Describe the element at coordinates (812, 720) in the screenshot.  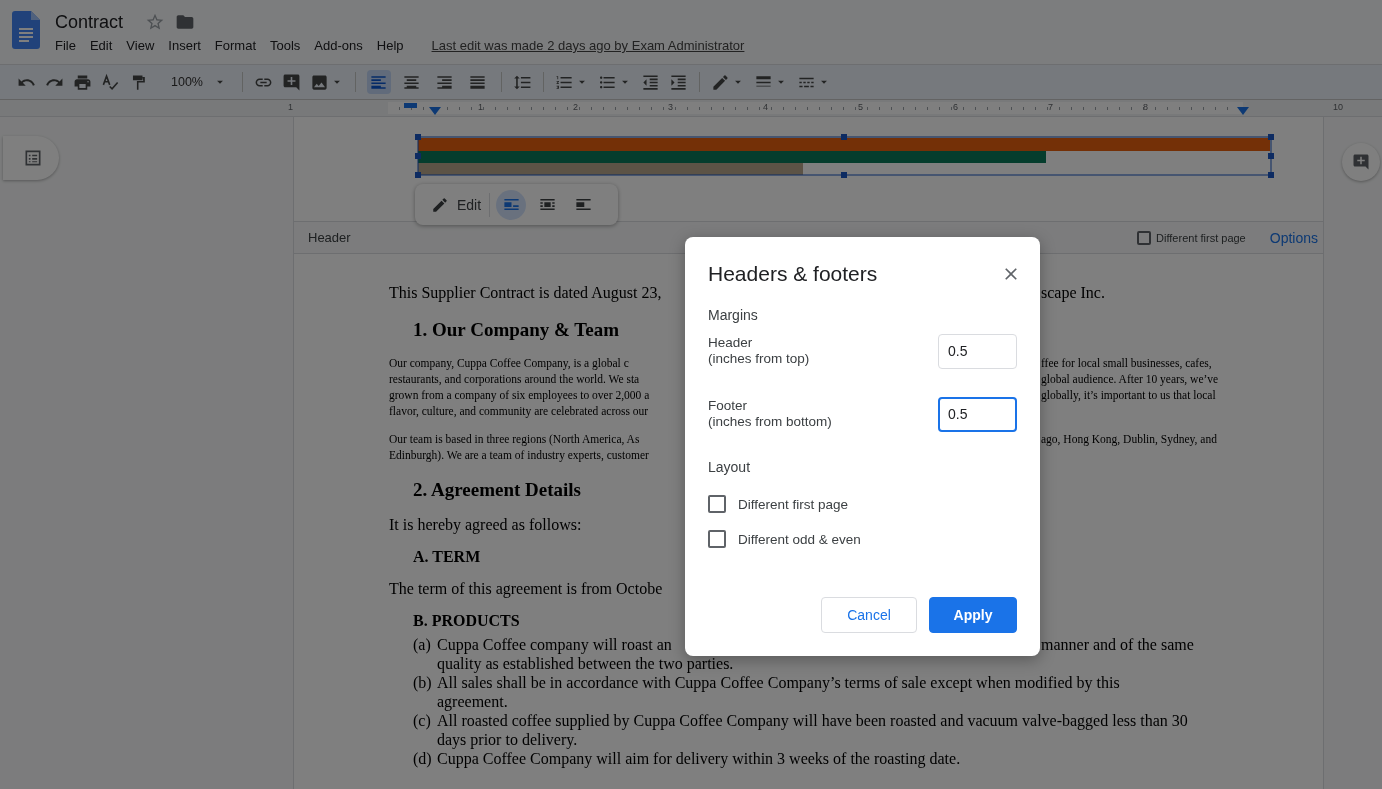
I see `body-text: All roasted coffee supplied by Cuppa Coffee Company will have been roasted and vacuum valve-bagged less than 30` at that location.